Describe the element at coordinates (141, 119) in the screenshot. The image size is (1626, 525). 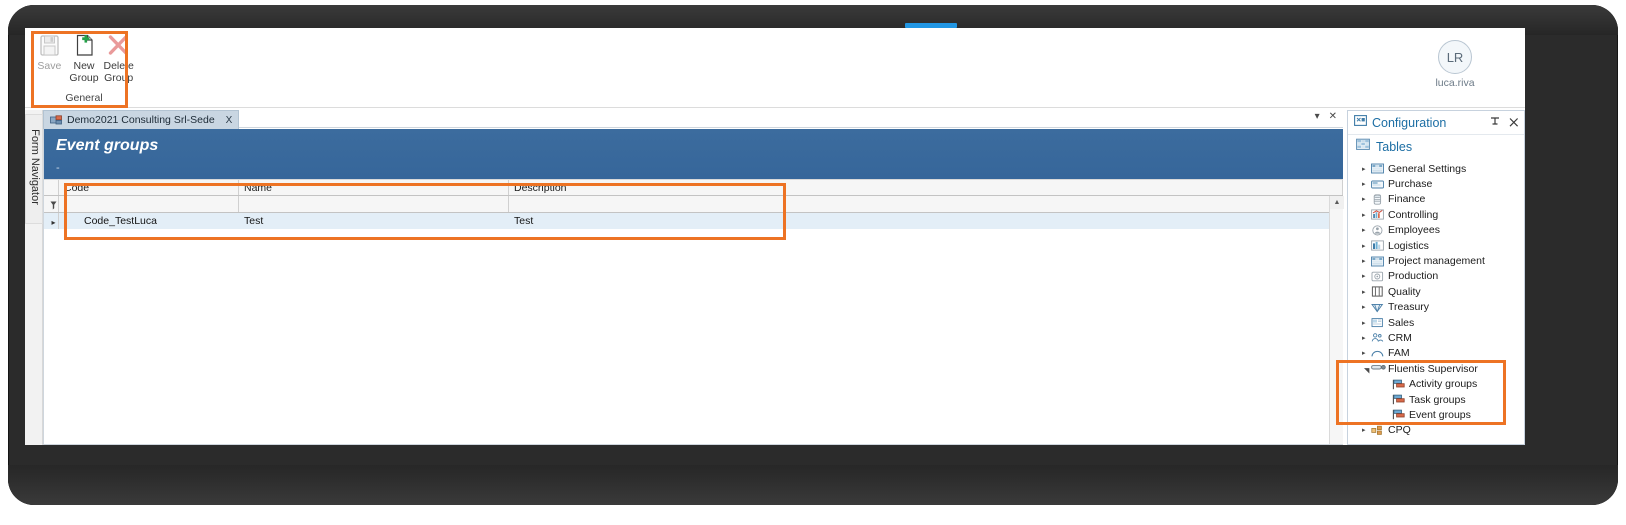
I see `document-tab-demo2021: Demo2021 Consulting Srl-Sede X` at that location.